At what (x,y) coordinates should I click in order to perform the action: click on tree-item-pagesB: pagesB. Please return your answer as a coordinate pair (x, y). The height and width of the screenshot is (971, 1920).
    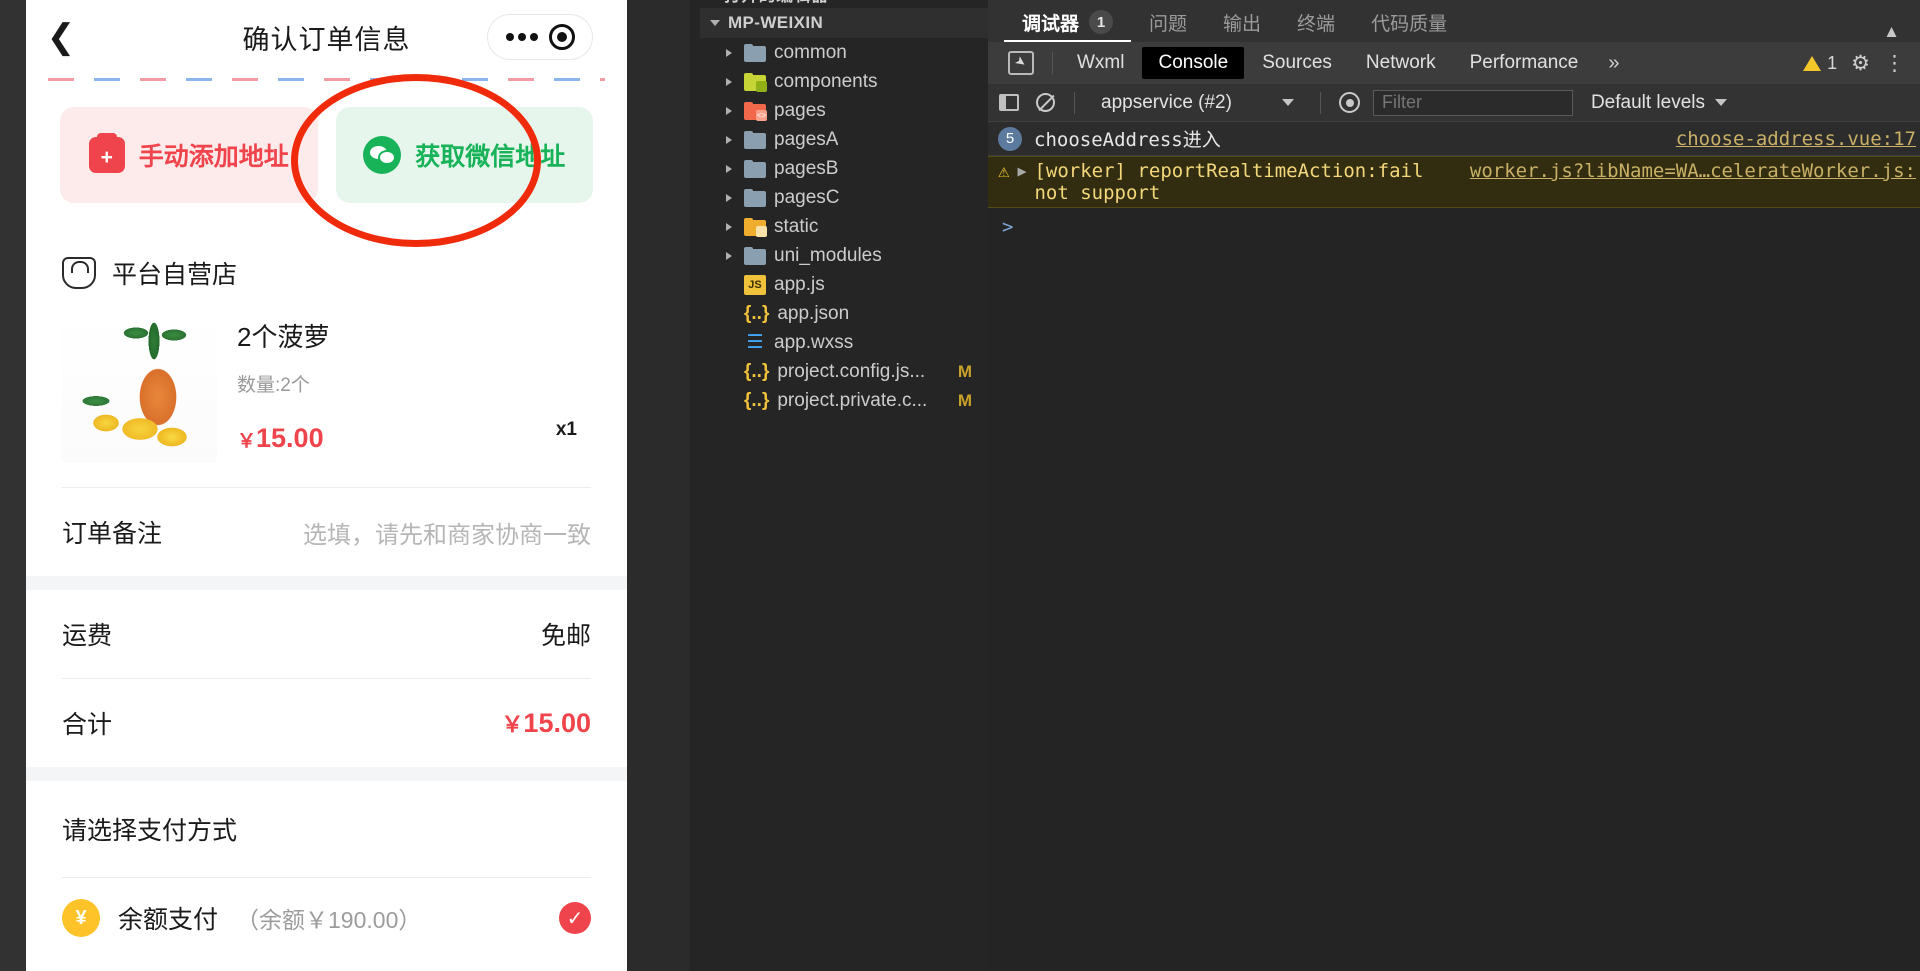
    Looking at the image, I should click on (844, 168).